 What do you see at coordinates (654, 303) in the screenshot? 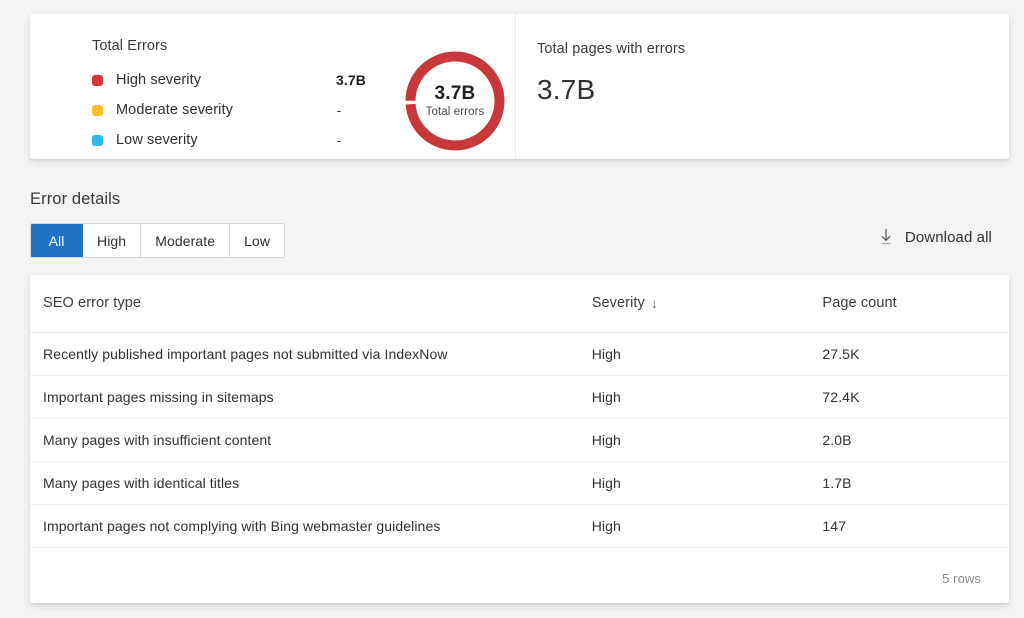
I see `sort-descending-arrow-icon: ↓` at bounding box center [654, 303].